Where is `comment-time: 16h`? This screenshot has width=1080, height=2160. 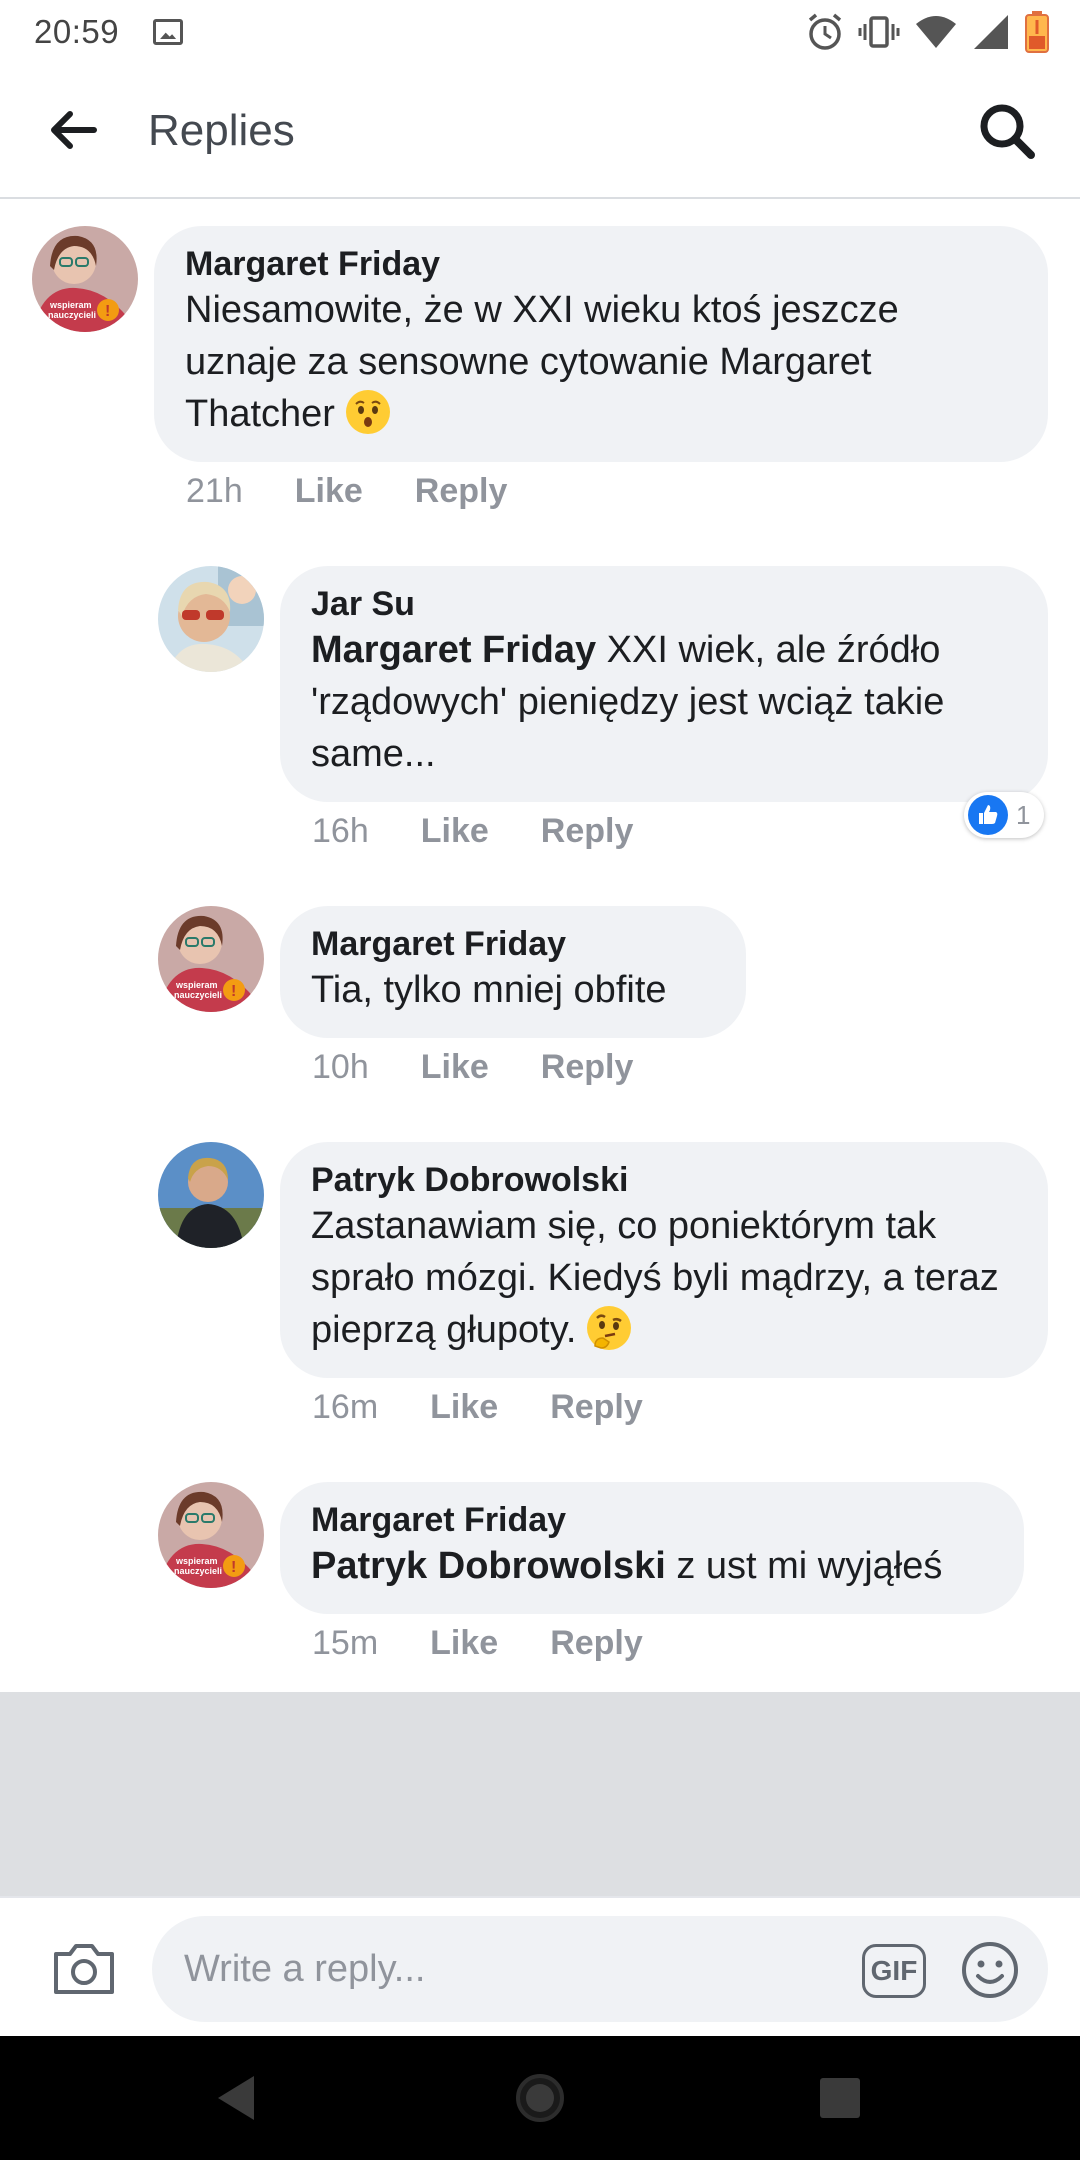 comment-time: 16h is located at coordinates (340, 831).